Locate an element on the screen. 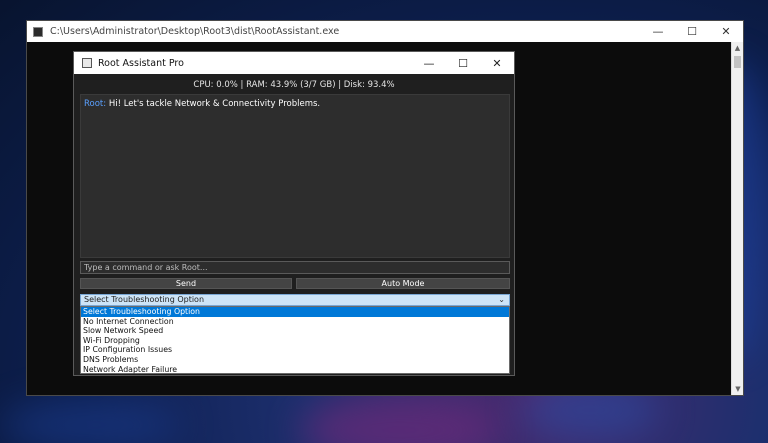 This screenshot has width=768, height=443. dropdown-option: Slow Network Speed is located at coordinates (295, 331).